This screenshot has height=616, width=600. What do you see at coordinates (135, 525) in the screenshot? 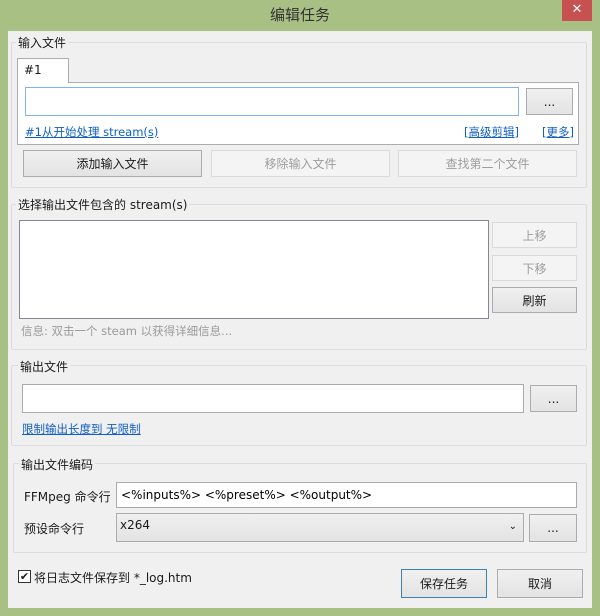
I see `preset-value: x264` at bounding box center [135, 525].